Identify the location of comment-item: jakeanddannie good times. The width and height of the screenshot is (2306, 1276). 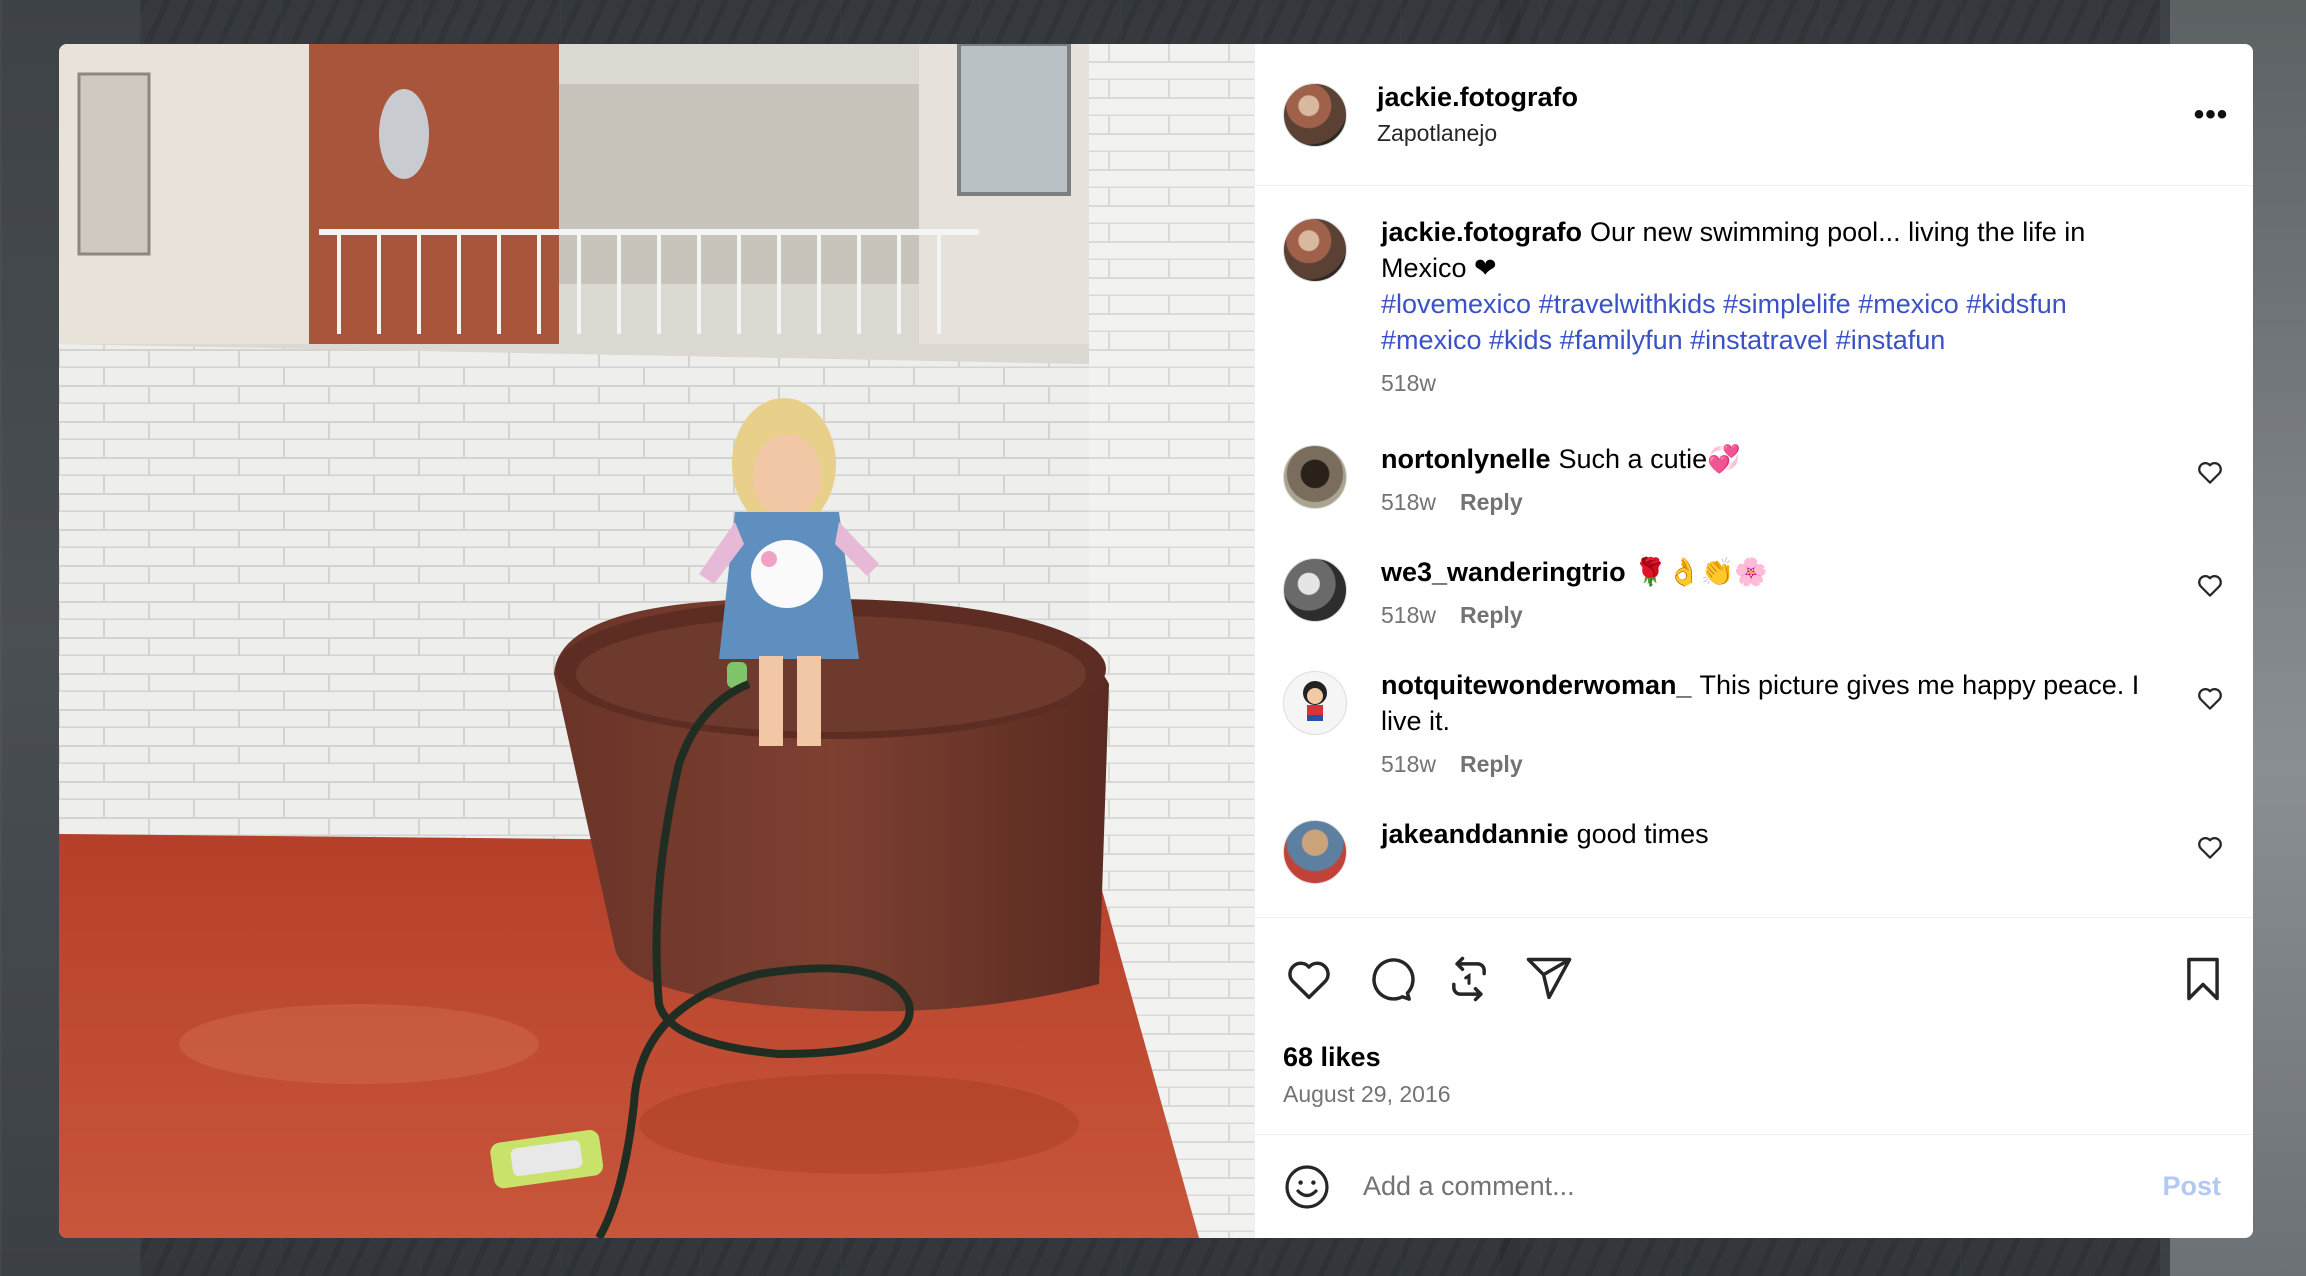
(1757, 850).